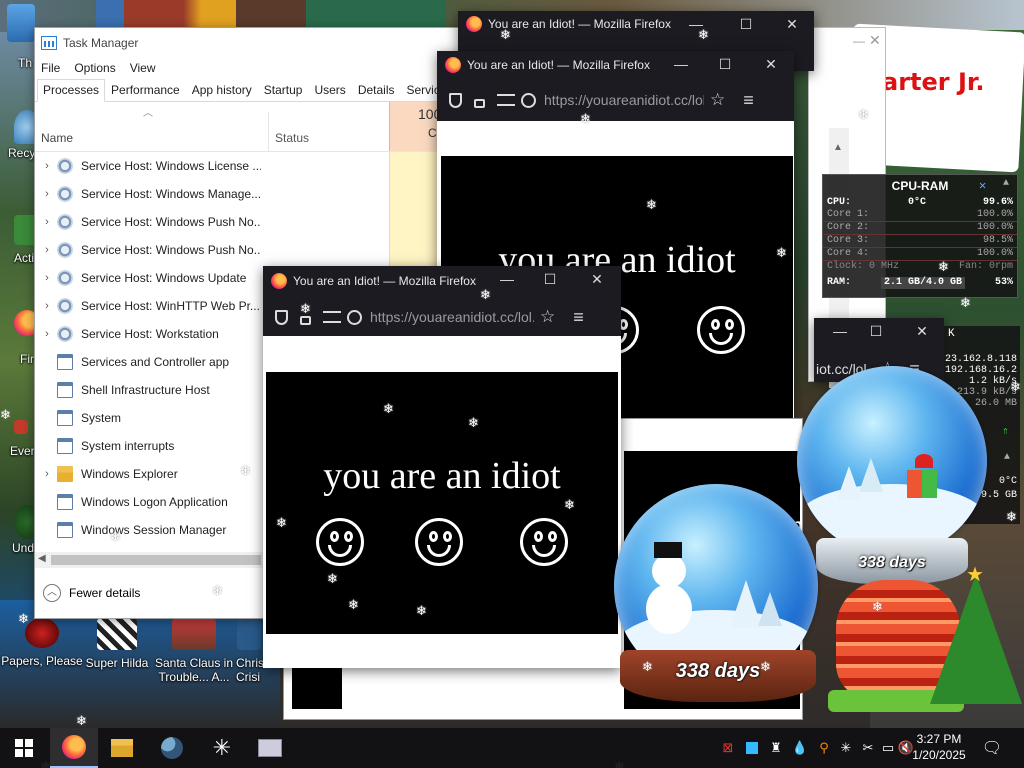 This screenshot has height=768, width=1024. Describe the element at coordinates (74, 748) in the screenshot. I see `taskbar-firefox` at that location.